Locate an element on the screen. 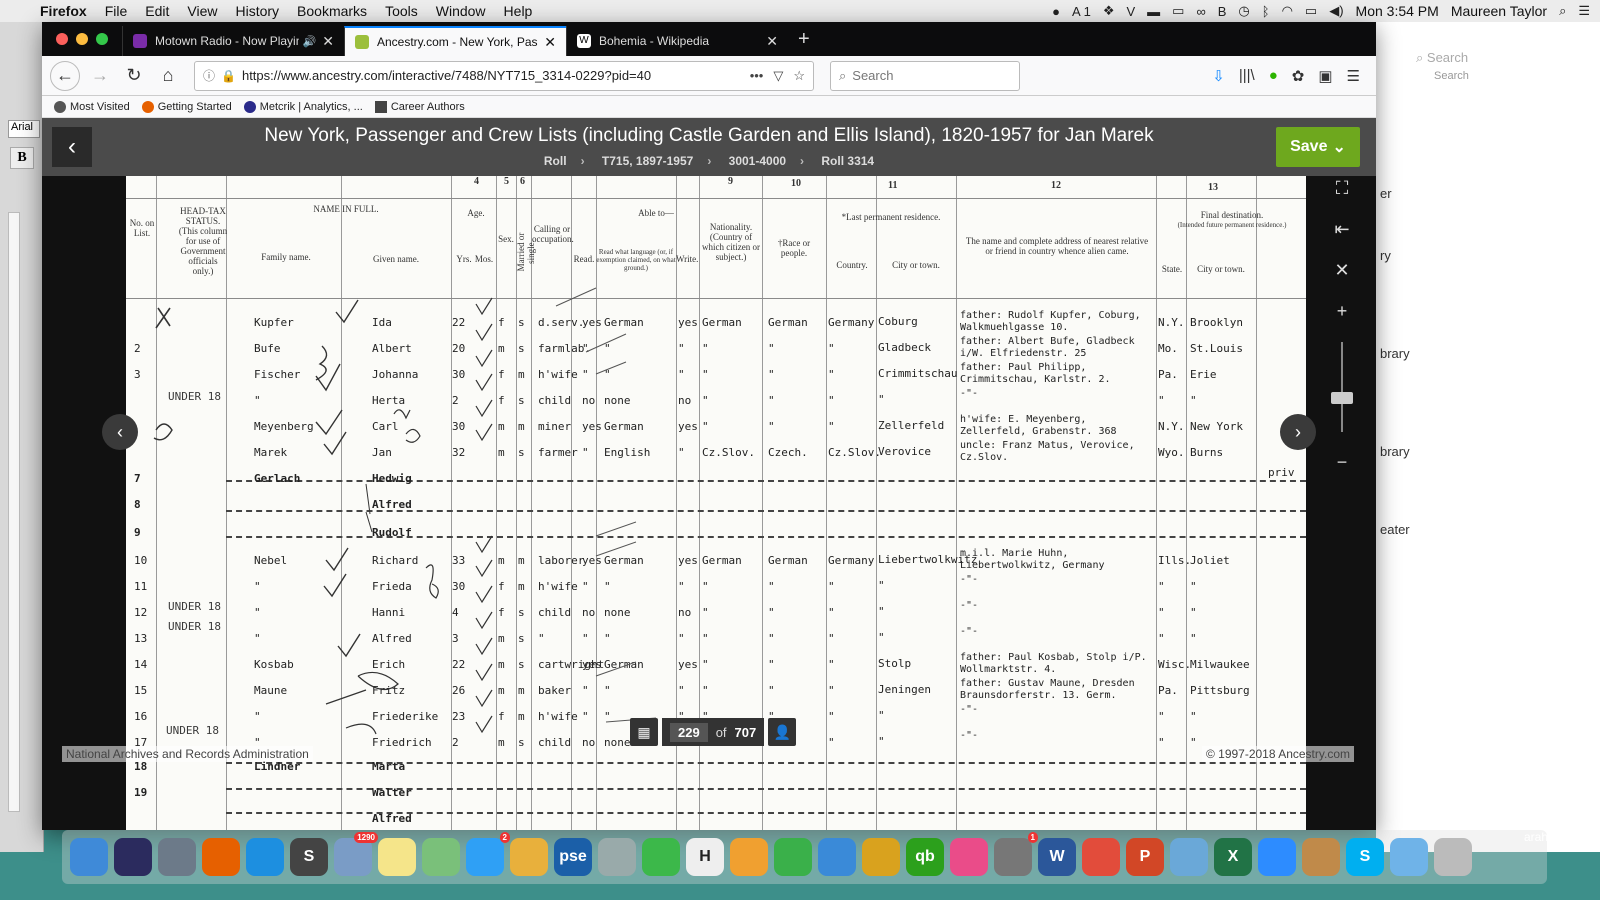 The height and width of the screenshot is (900, 1600). menu-window: Window is located at coordinates (461, 11).